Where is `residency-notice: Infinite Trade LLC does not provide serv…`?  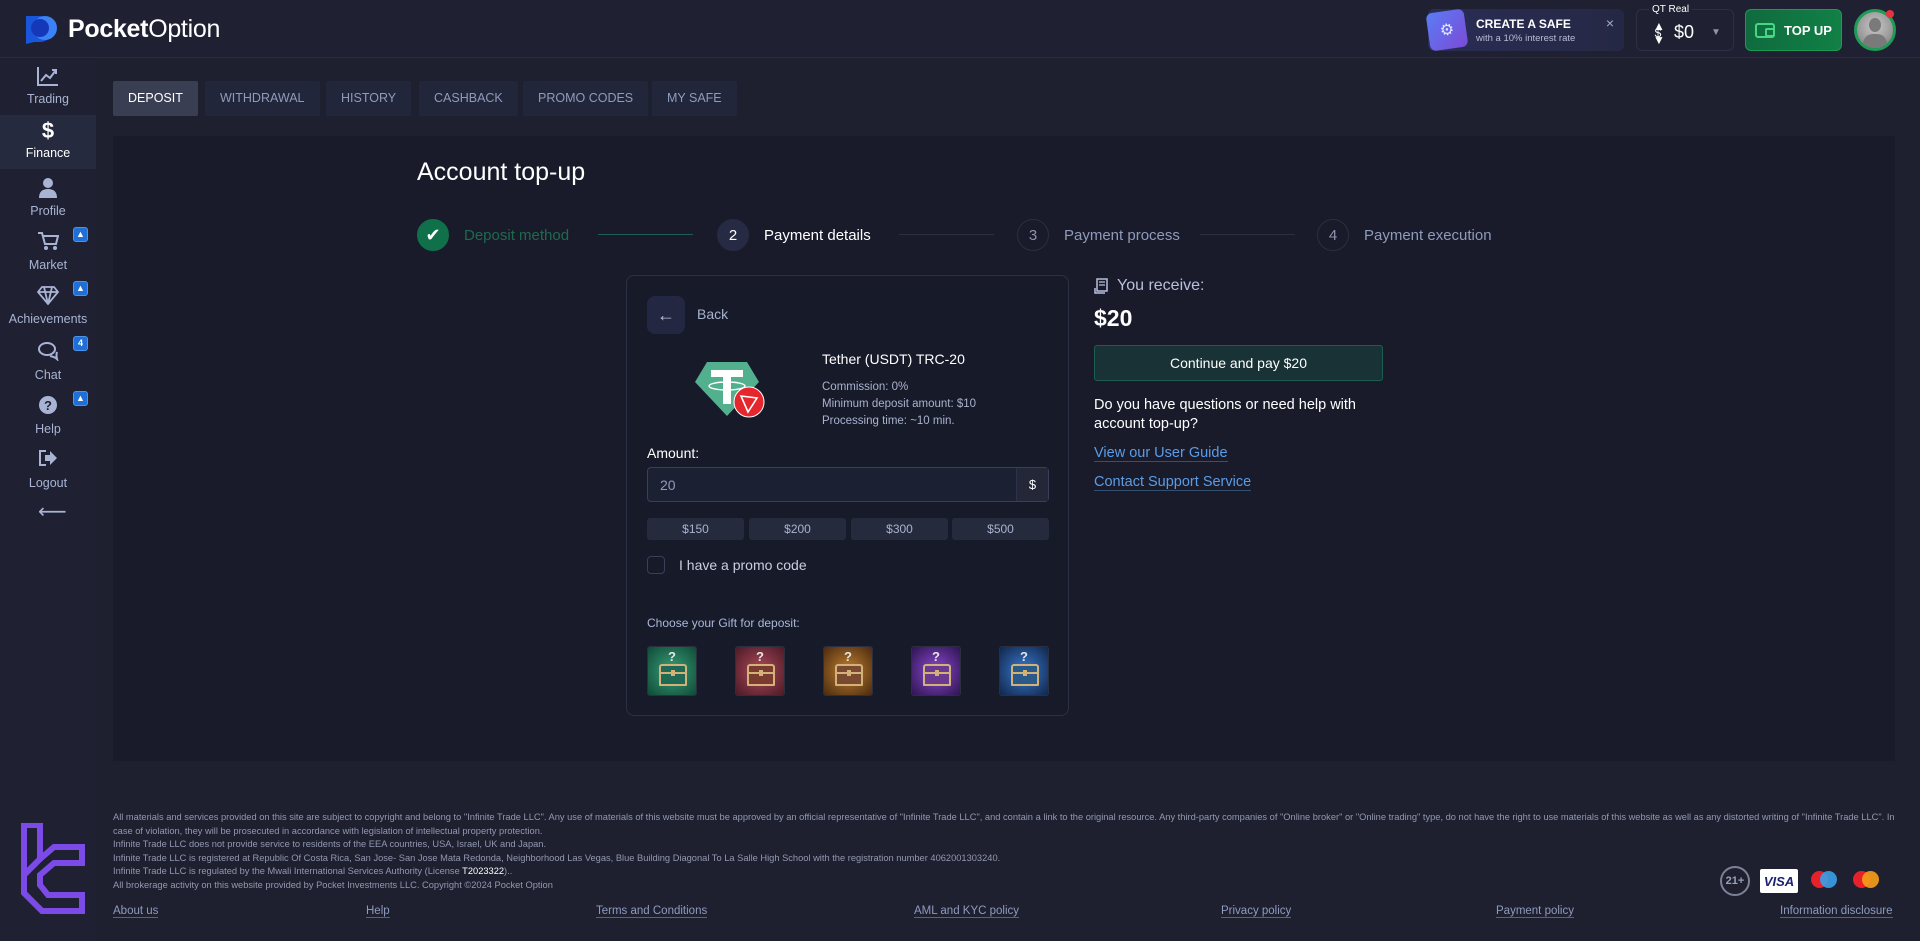 residency-notice: Infinite Trade LLC does not provide serv… is located at coordinates (330, 844).